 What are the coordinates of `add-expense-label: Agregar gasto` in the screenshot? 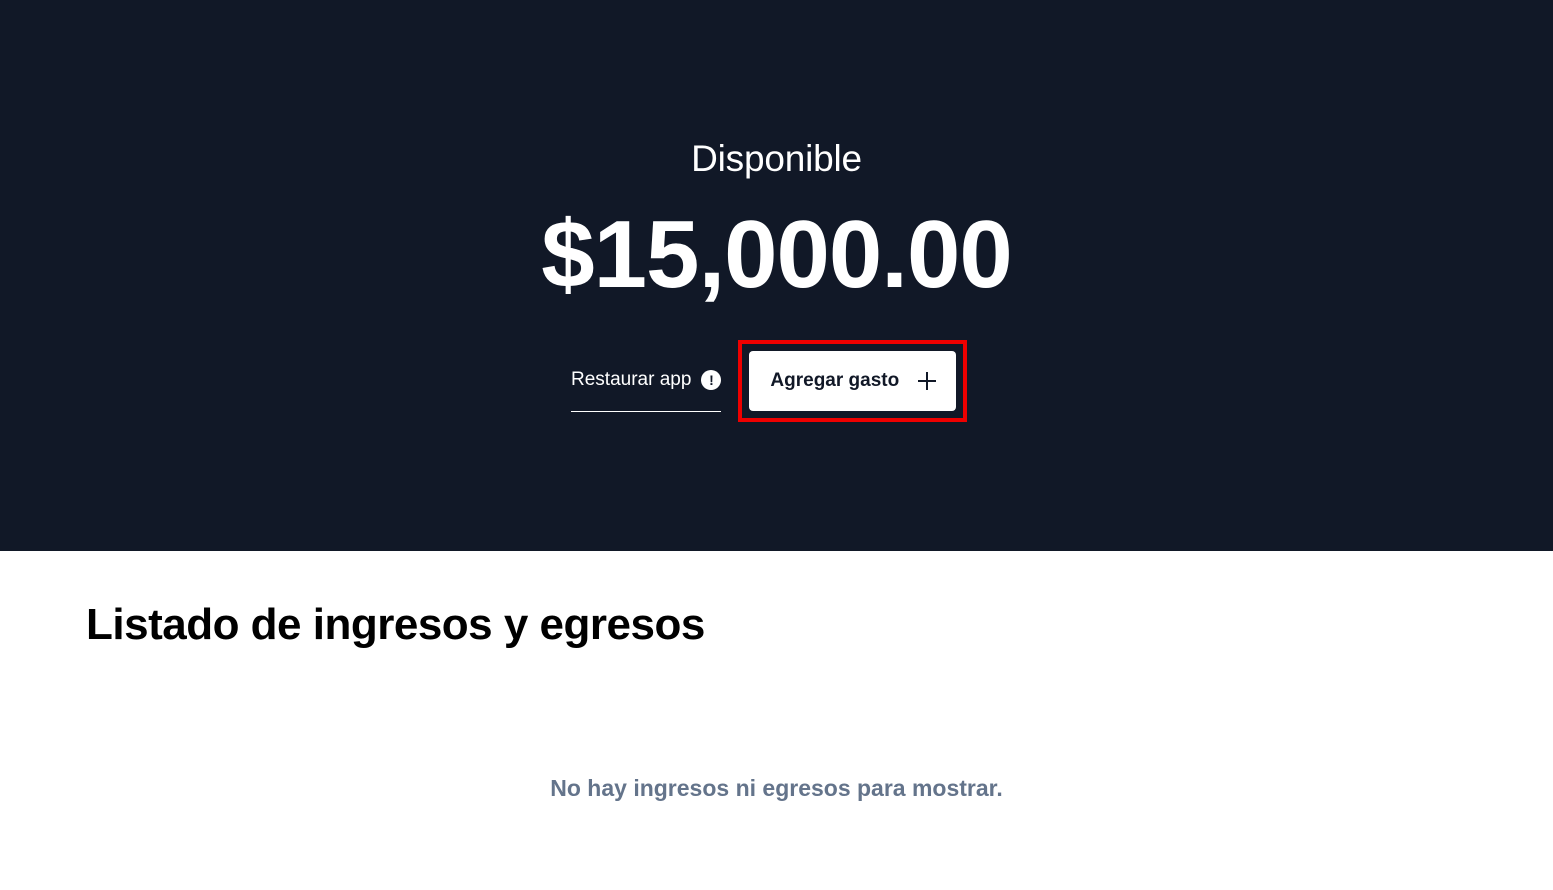 It's located at (835, 380).